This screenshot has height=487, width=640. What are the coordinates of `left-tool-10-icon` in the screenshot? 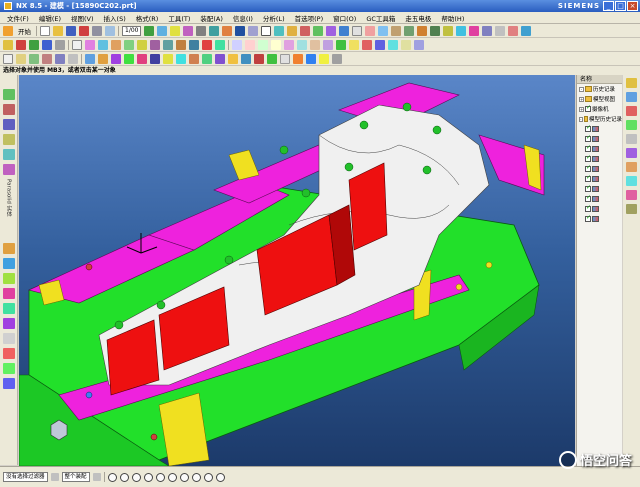 It's located at (8, 293).